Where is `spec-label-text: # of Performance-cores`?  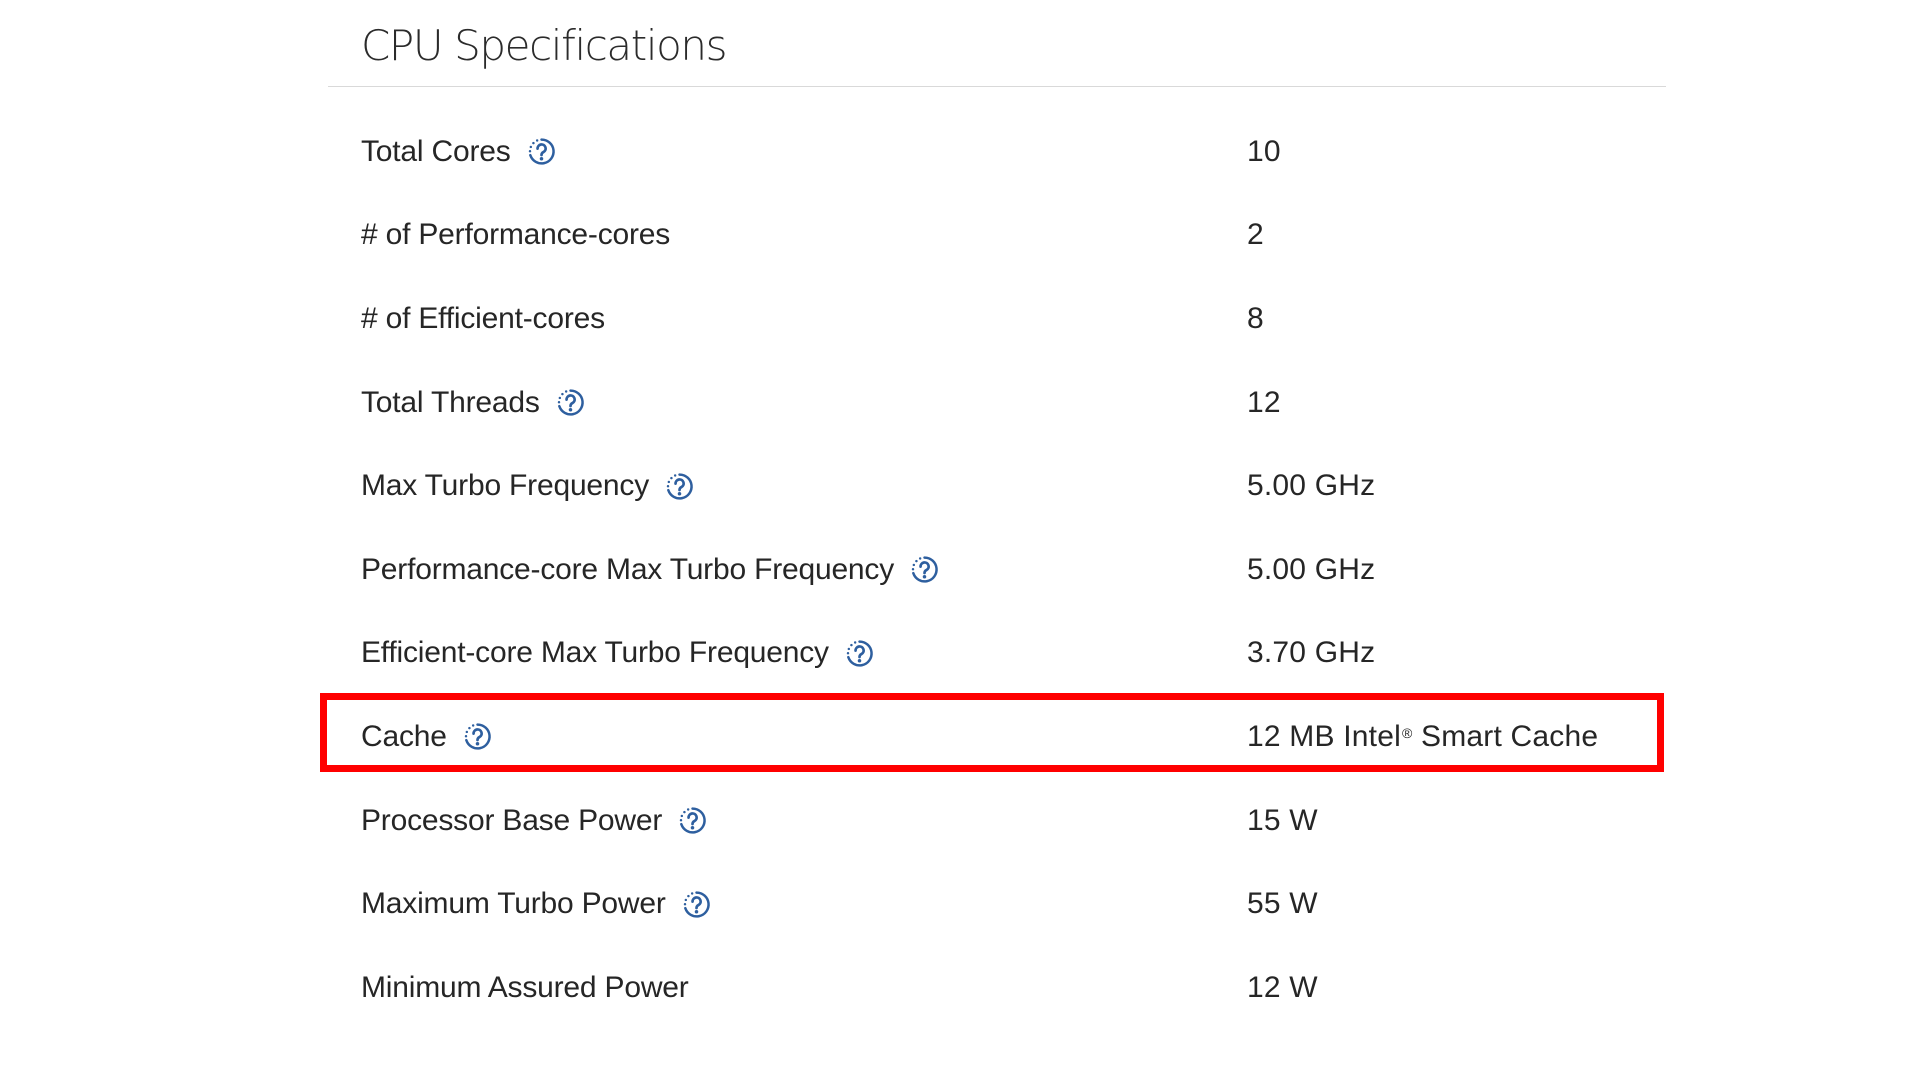 spec-label-text: # of Performance-cores is located at coordinates (516, 235).